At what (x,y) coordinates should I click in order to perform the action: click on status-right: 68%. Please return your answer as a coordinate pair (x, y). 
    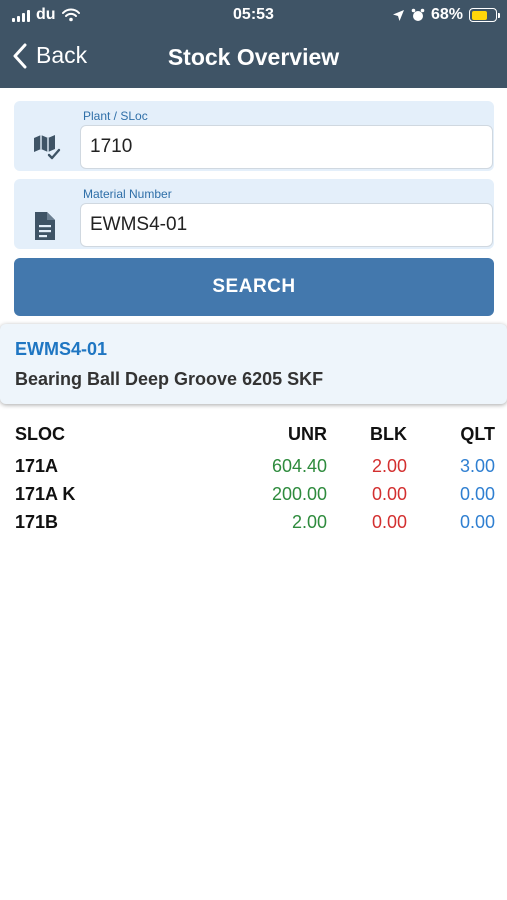
    Looking at the image, I should click on (446, 15).